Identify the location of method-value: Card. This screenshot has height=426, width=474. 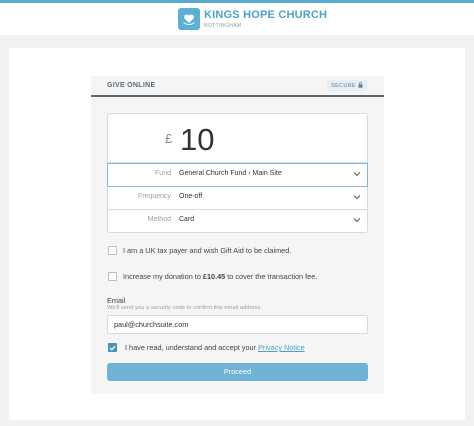
(187, 219).